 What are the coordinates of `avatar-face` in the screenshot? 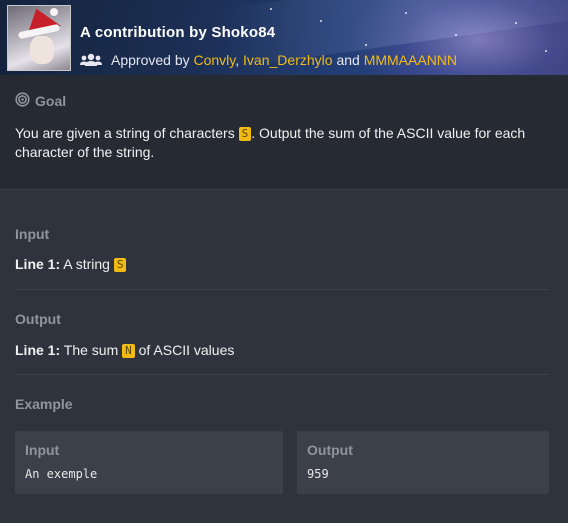 It's located at (42, 50).